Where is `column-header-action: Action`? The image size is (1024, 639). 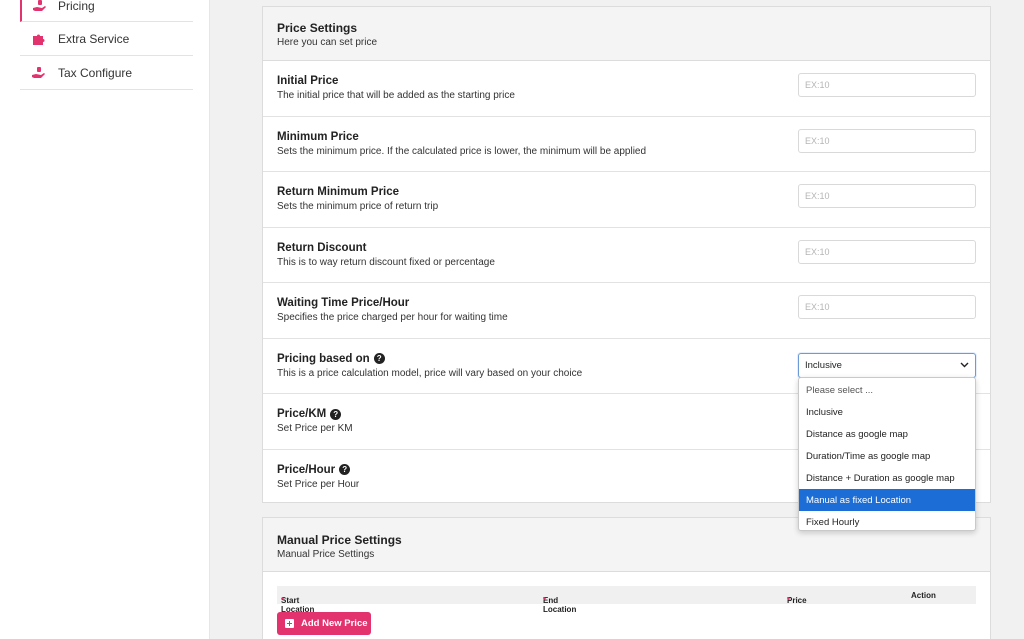 column-header-action: Action is located at coordinates (923, 595).